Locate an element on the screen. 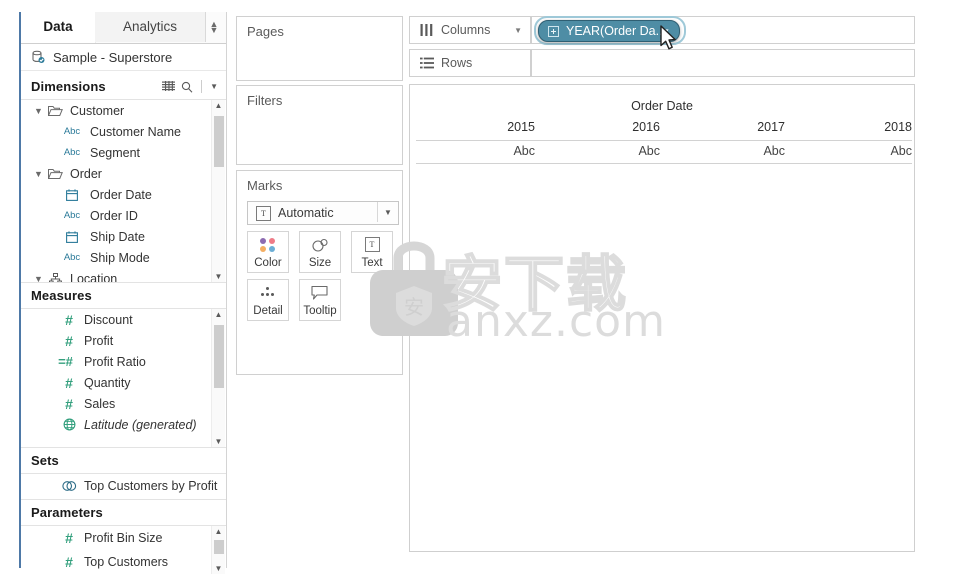 The image size is (960, 580). sort-updown-icon: ▲ ▼ is located at coordinates (214, 27).